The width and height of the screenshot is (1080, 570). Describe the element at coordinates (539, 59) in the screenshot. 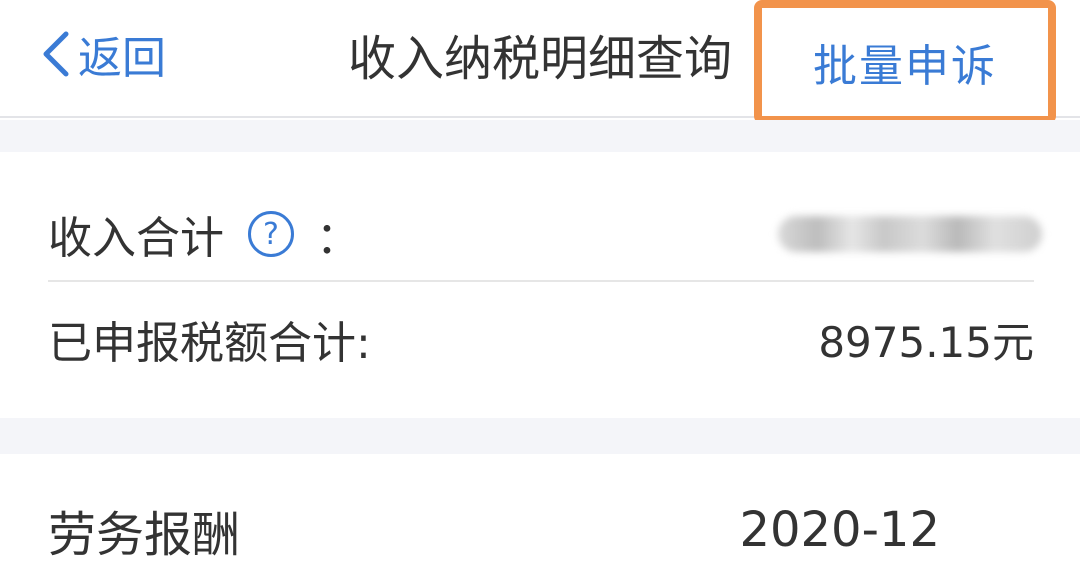

I see `page-title: 收入纳税明细查询` at that location.